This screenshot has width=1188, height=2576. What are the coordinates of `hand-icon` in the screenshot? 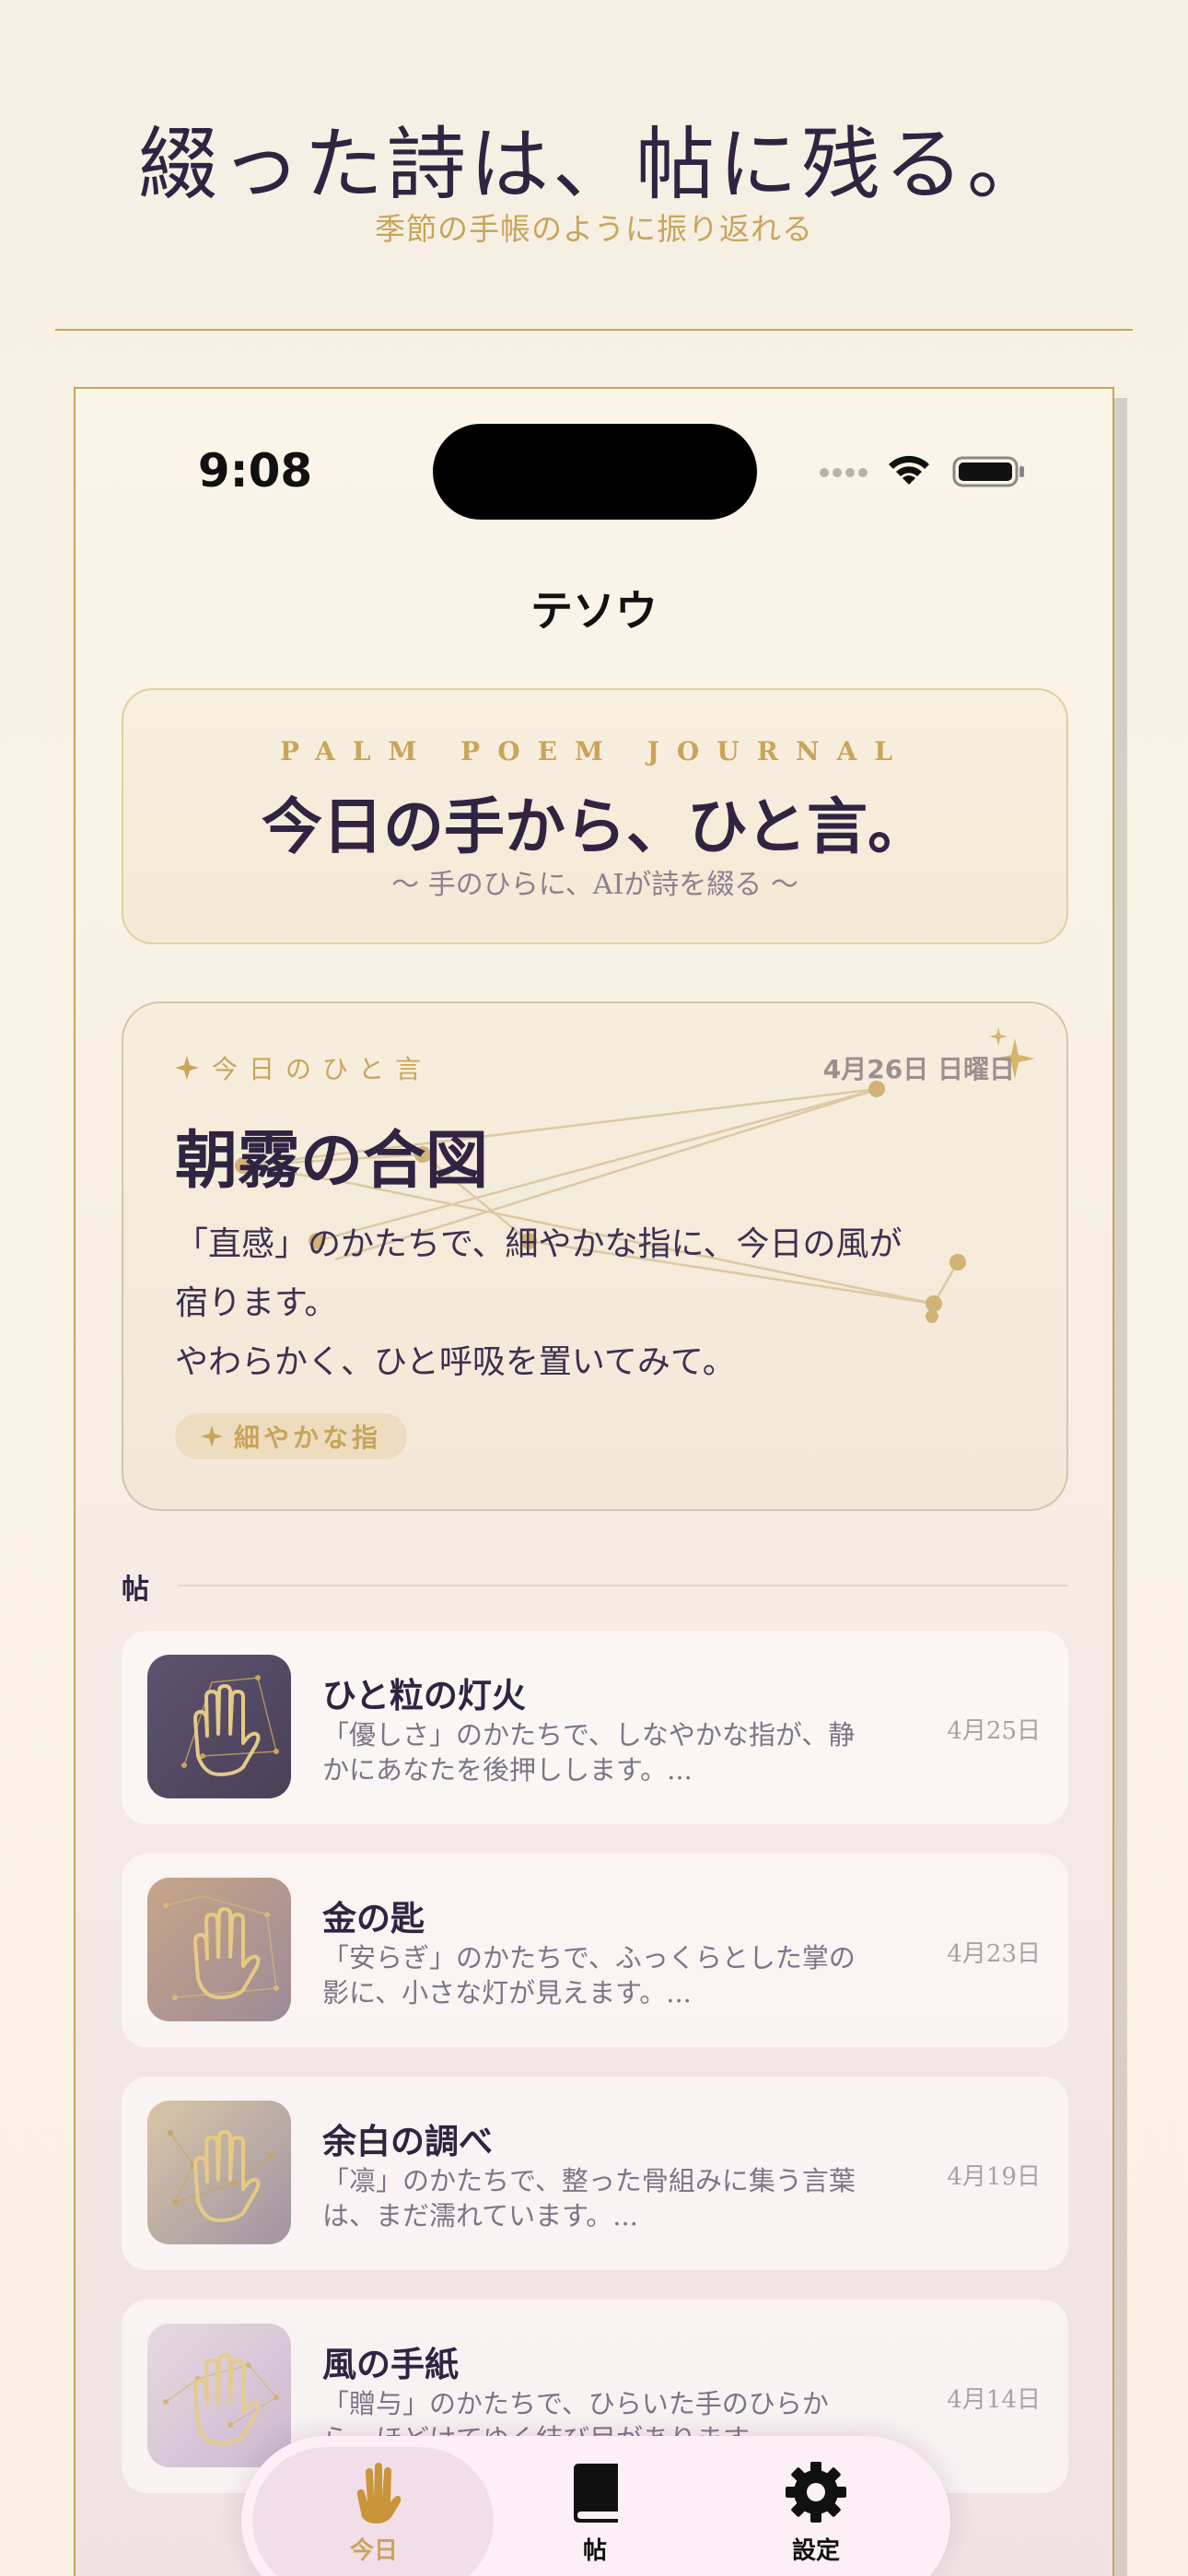 It's located at (379, 2493).